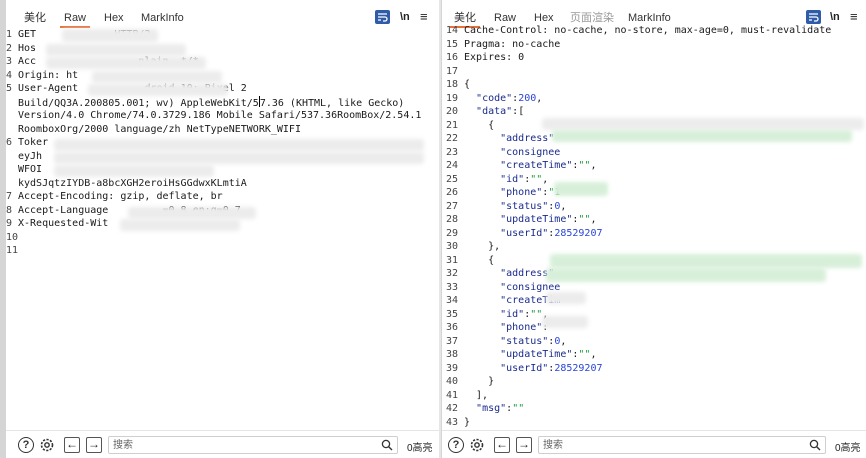 The height and width of the screenshot is (458, 866). Describe the element at coordinates (524, 233) in the screenshot. I see `json-key: "userId"` at that location.